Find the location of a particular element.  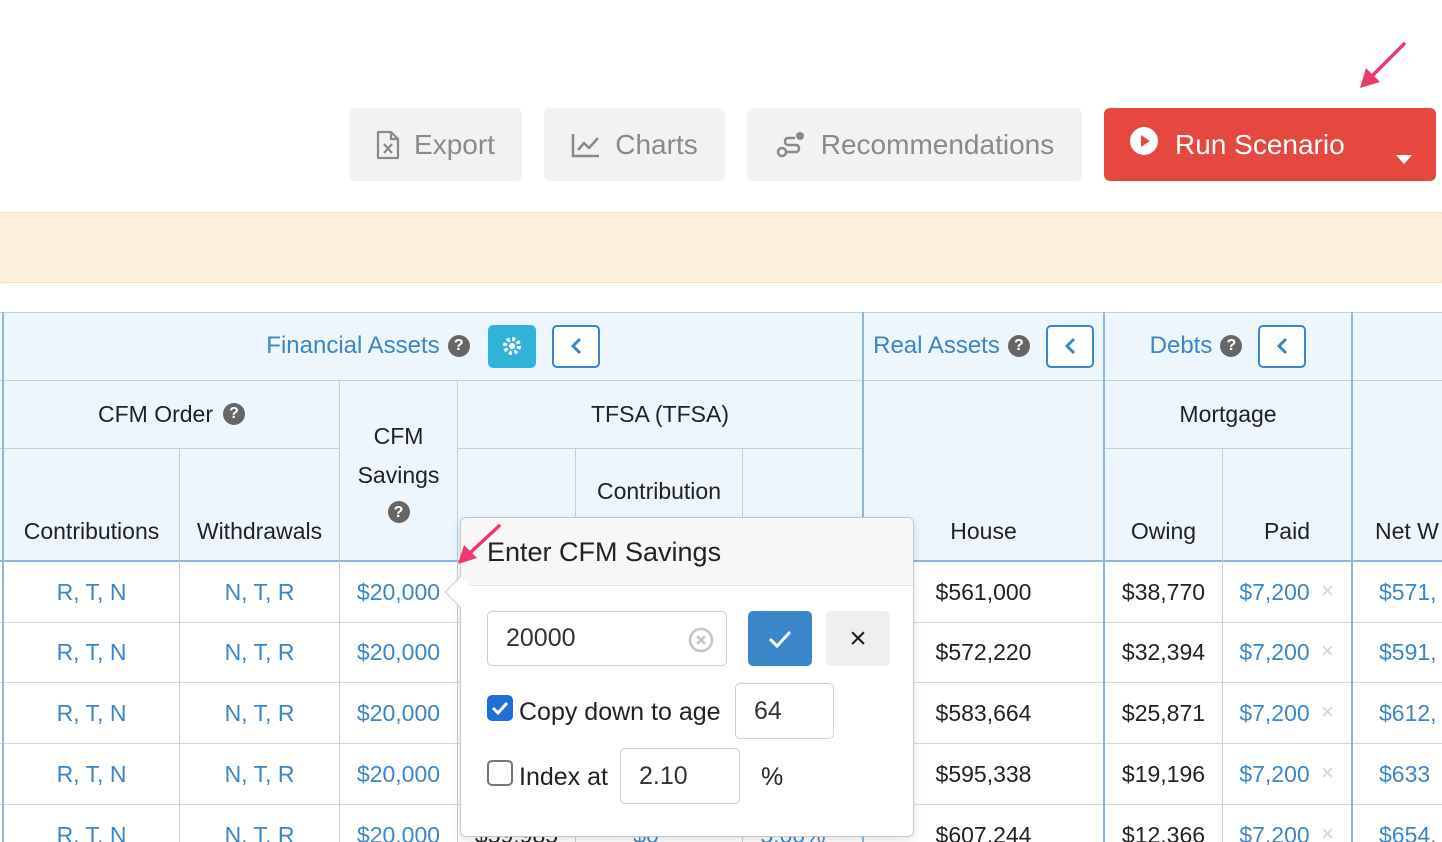

owing-value: $12,366 is located at coordinates (1163, 831).